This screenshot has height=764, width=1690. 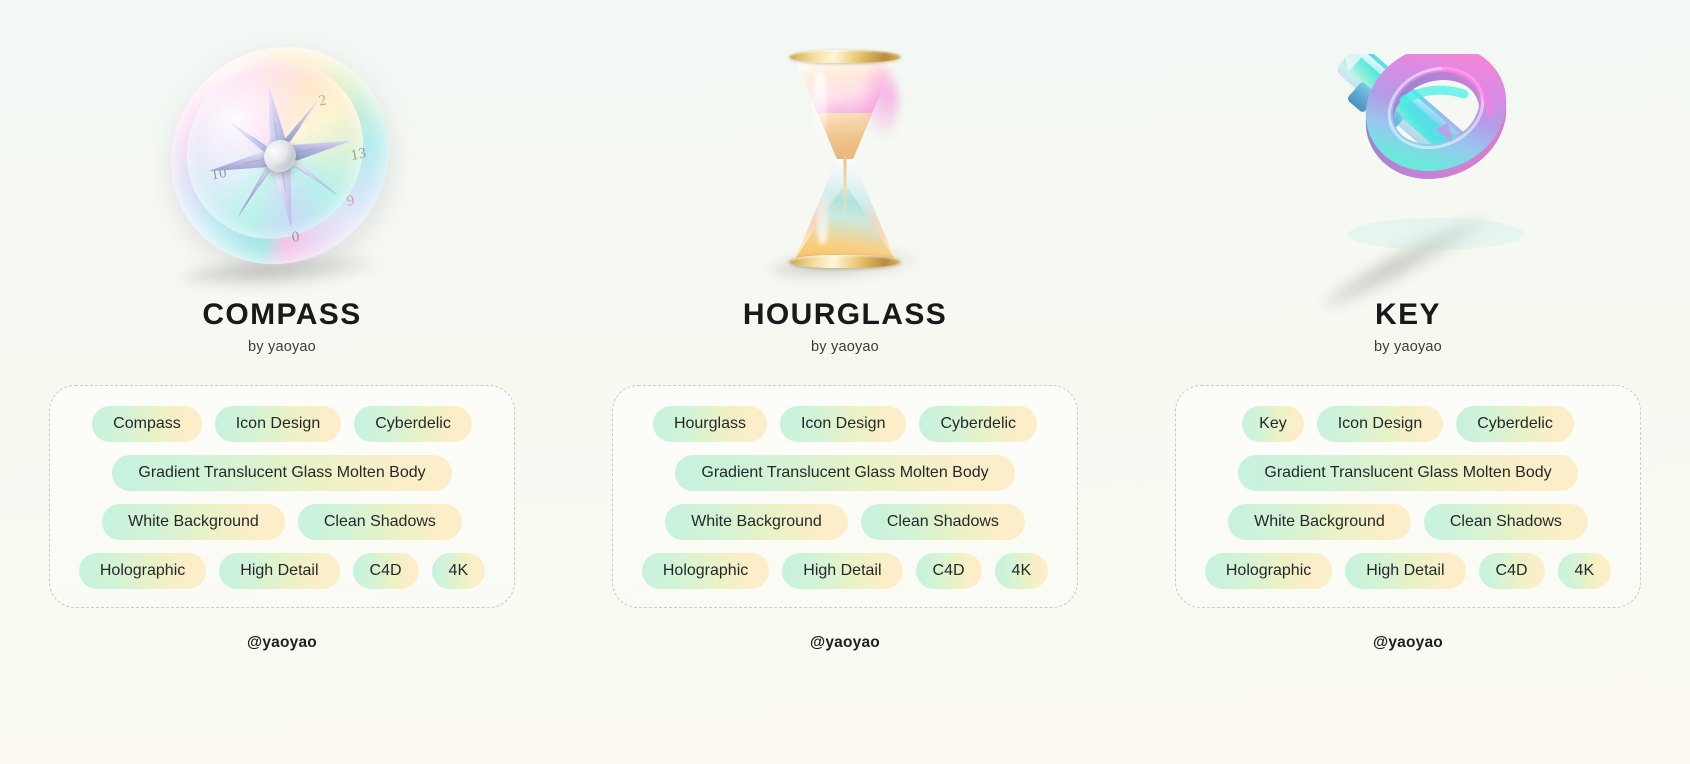 What do you see at coordinates (845, 56) in the screenshot?
I see `hourglass-top-cap` at bounding box center [845, 56].